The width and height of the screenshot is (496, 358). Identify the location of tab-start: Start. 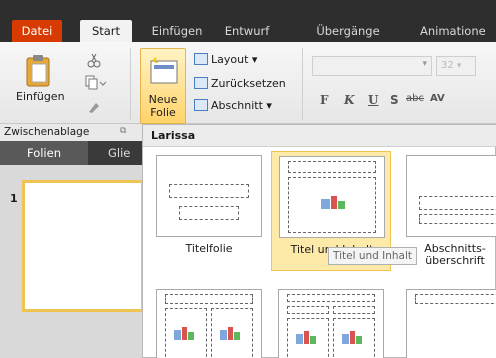
(106, 31).